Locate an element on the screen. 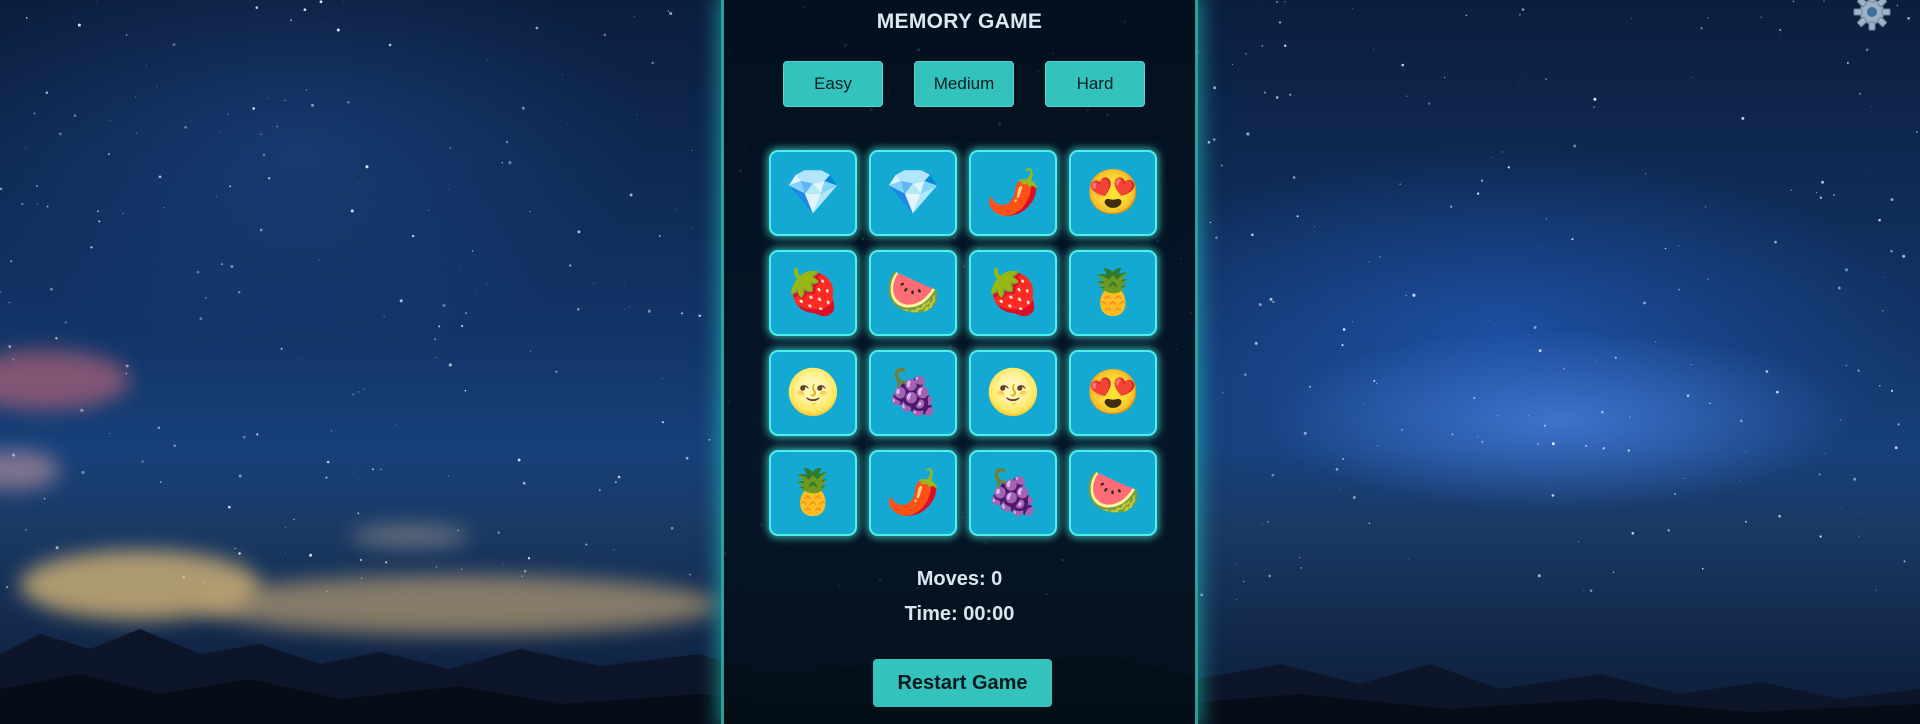  moon-face-icon: 🌝 is located at coordinates (813, 392).